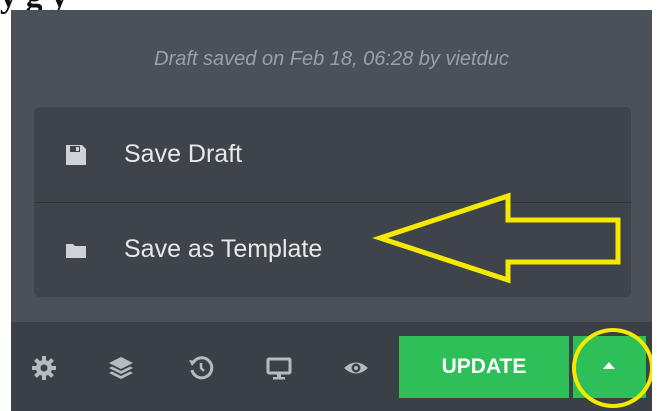 The width and height of the screenshot is (663, 411). I want to click on update-button: UPDATE, so click(484, 367).